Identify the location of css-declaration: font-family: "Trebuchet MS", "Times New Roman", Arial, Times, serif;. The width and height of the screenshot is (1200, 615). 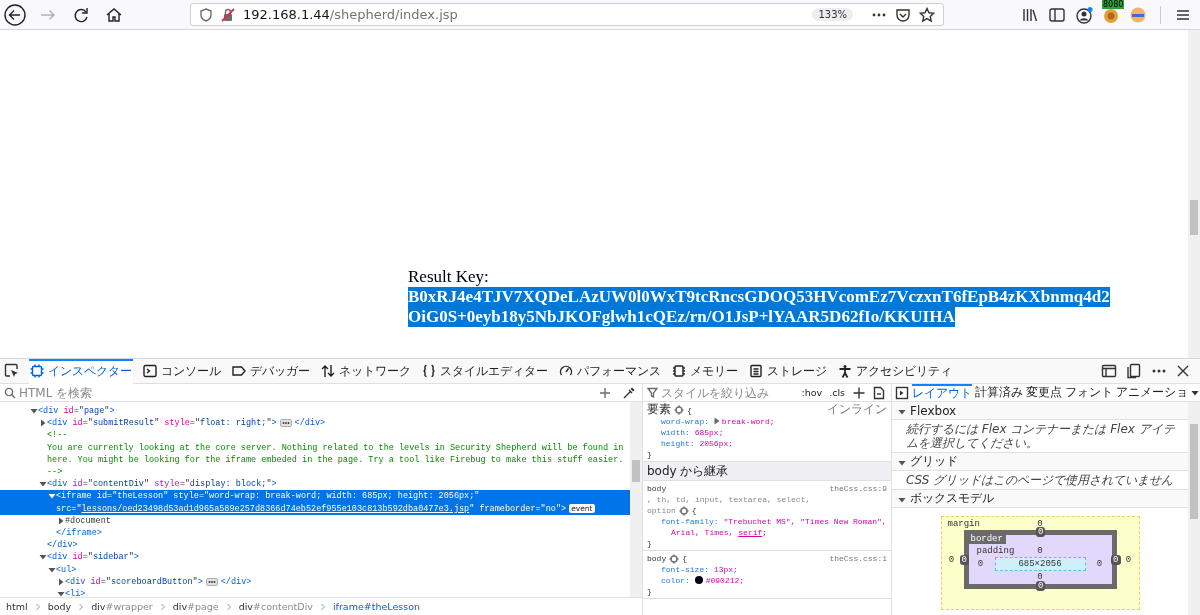
(767, 527).